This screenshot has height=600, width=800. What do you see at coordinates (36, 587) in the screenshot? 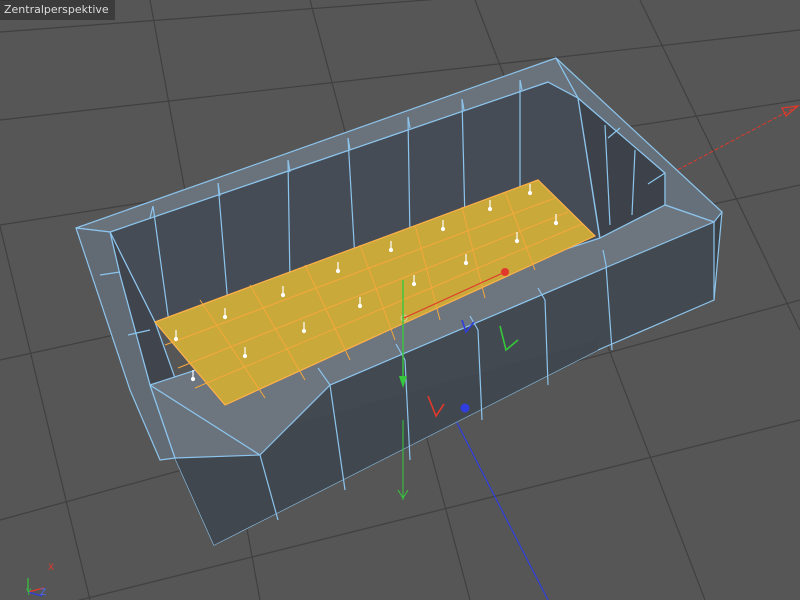
I see `axis-orientation-icon` at bounding box center [36, 587].